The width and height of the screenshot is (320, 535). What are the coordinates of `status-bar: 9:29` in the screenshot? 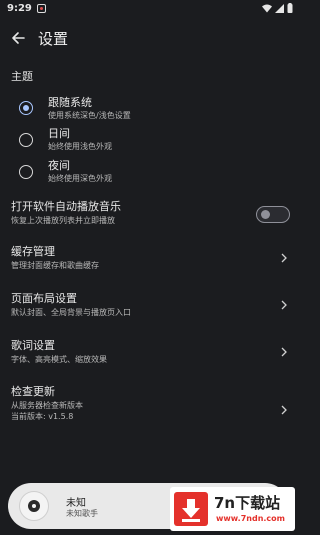 It's located at (150, 8).